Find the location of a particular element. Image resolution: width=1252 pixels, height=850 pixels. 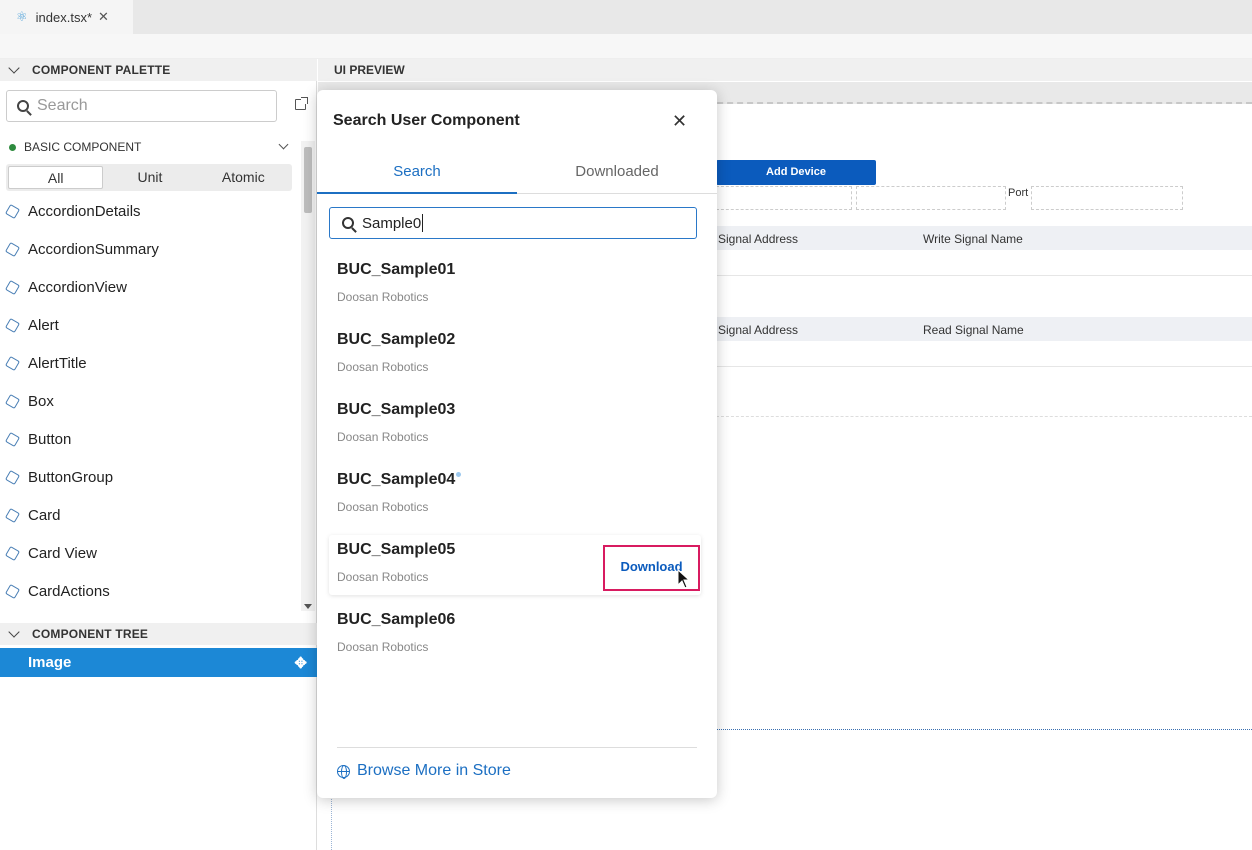

dialog-footer: Browse More in Store is located at coordinates (517, 763).